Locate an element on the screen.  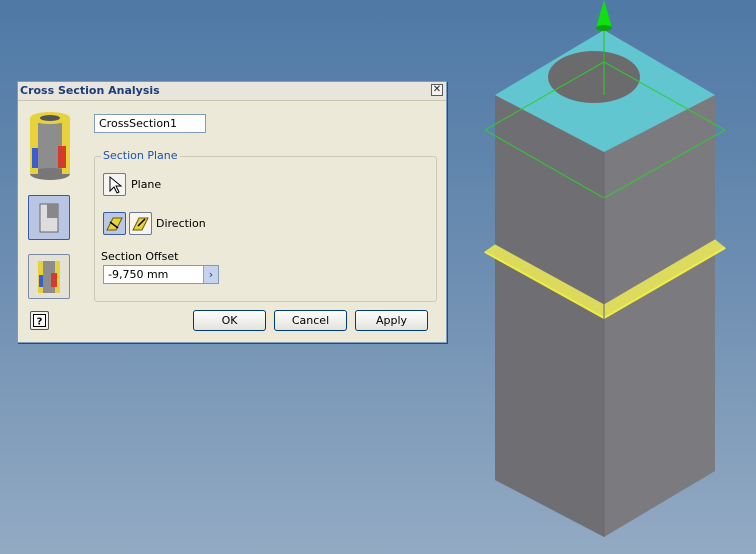
direction-arrow-icon is located at coordinates (604, 14).